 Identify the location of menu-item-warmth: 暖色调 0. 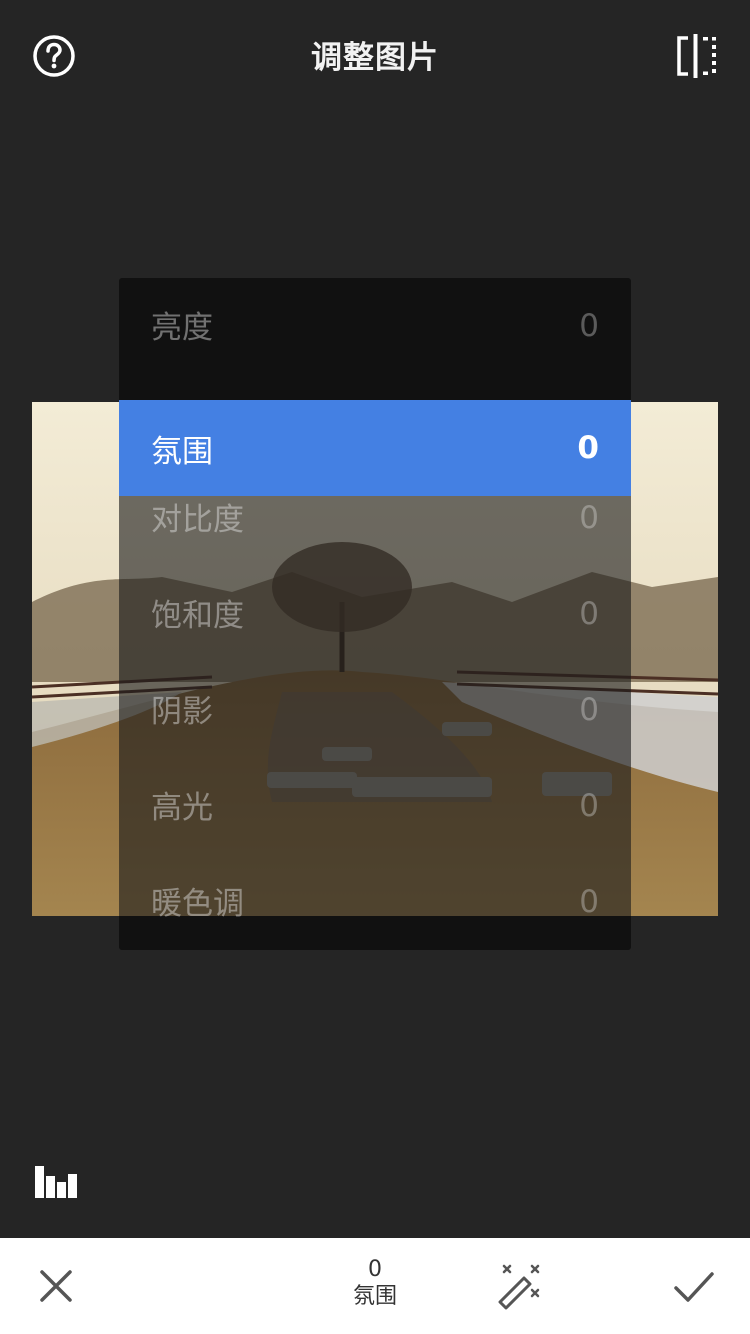
(375, 904).